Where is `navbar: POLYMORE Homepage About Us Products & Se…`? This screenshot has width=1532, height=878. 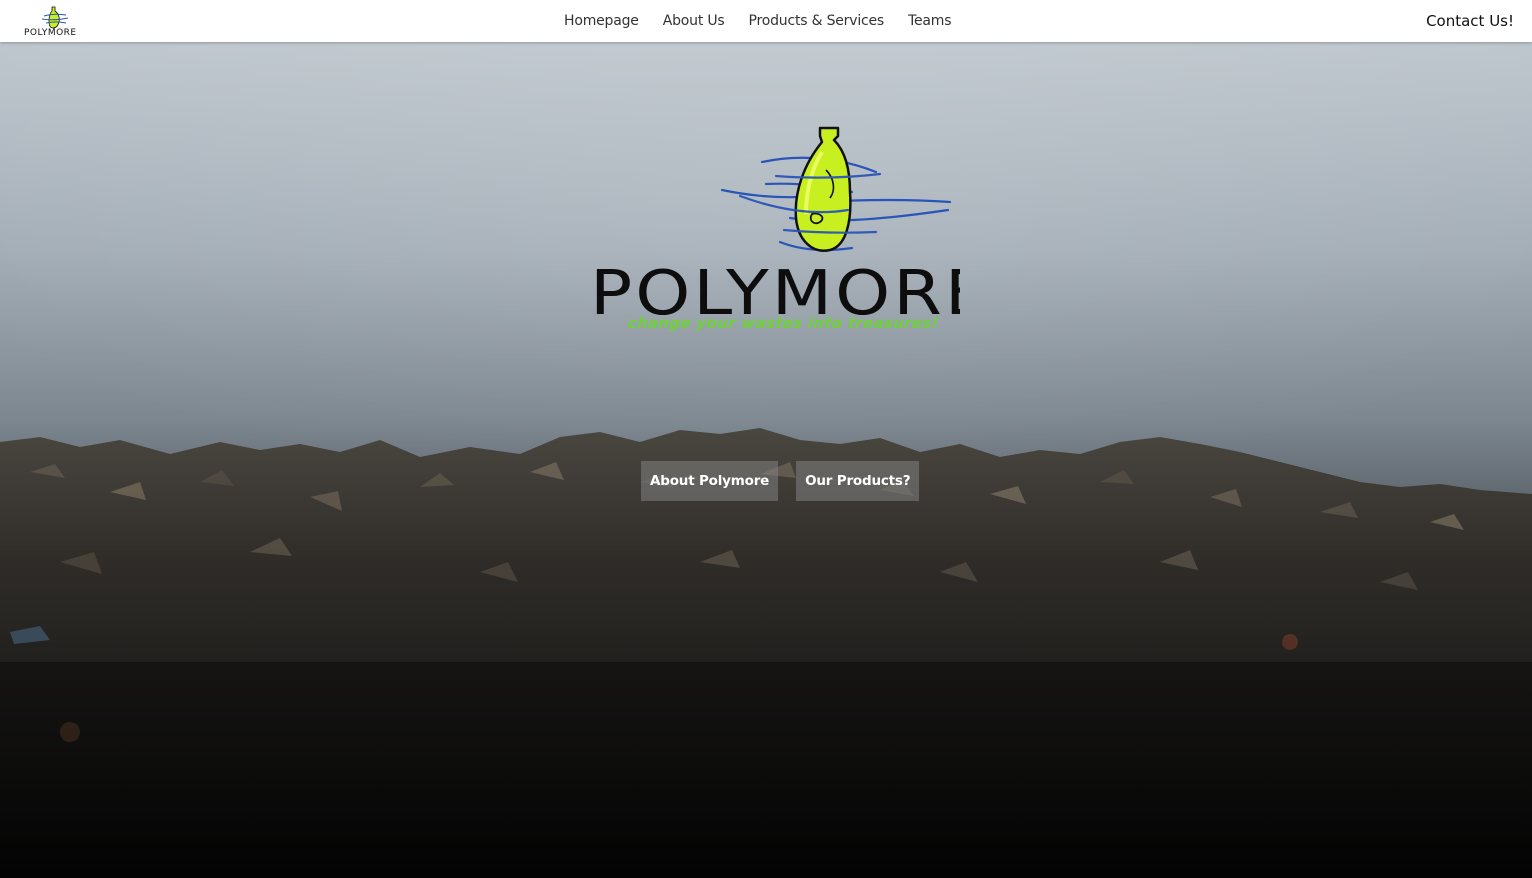
navbar: POLYMORE Homepage About Us Products & Se… is located at coordinates (766, 21).